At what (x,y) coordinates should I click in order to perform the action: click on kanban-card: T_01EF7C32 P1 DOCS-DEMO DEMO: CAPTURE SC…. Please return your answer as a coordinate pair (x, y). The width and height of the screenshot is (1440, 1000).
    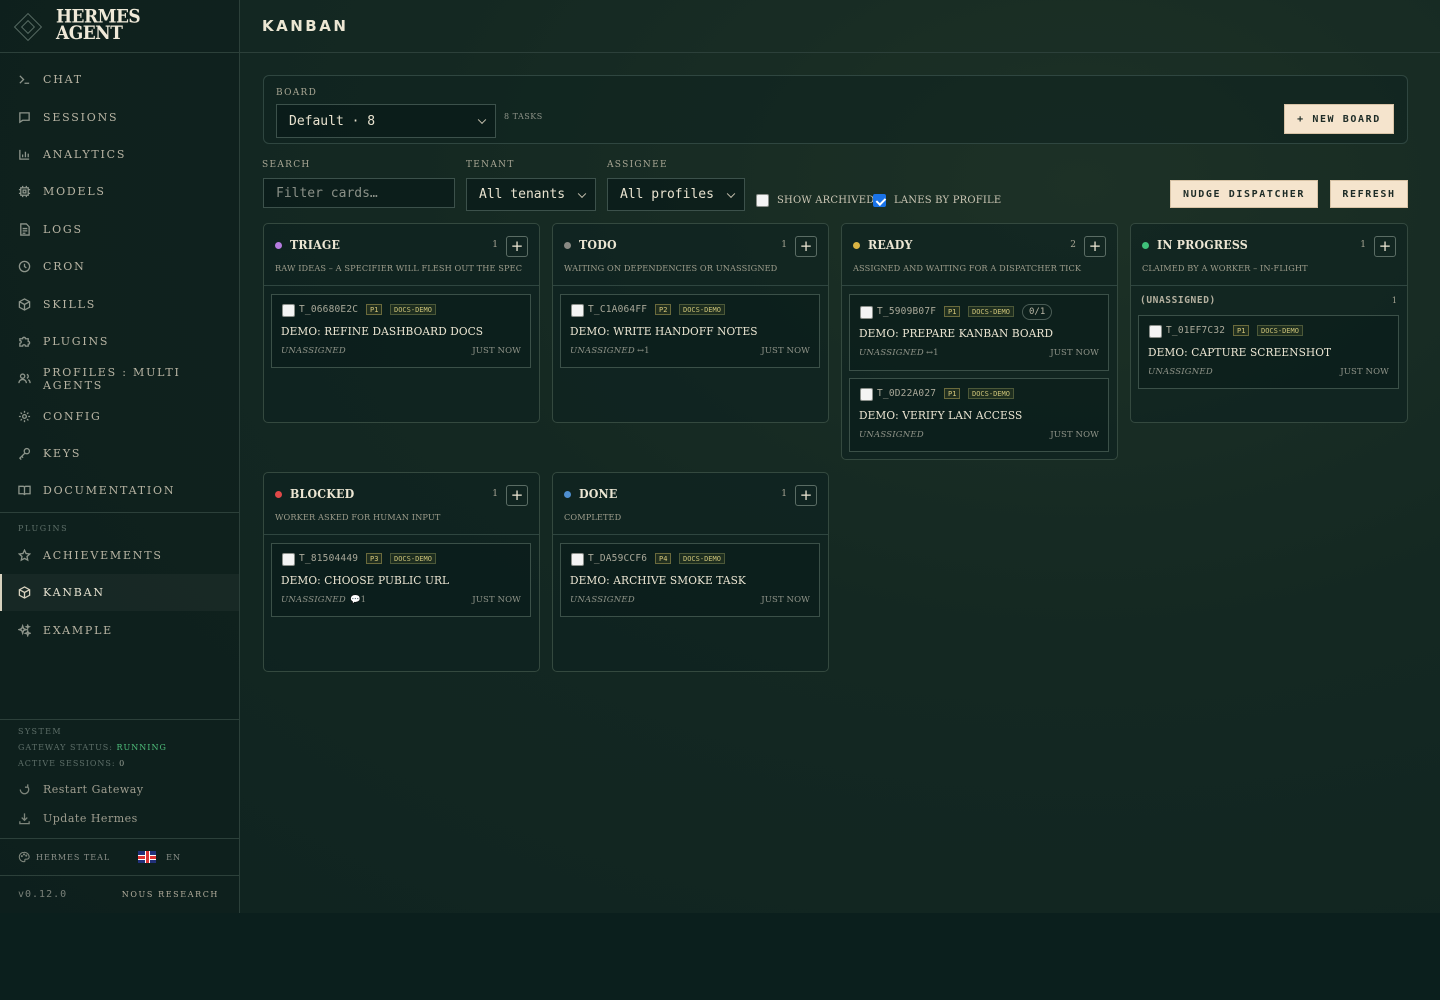
    Looking at the image, I should click on (1268, 352).